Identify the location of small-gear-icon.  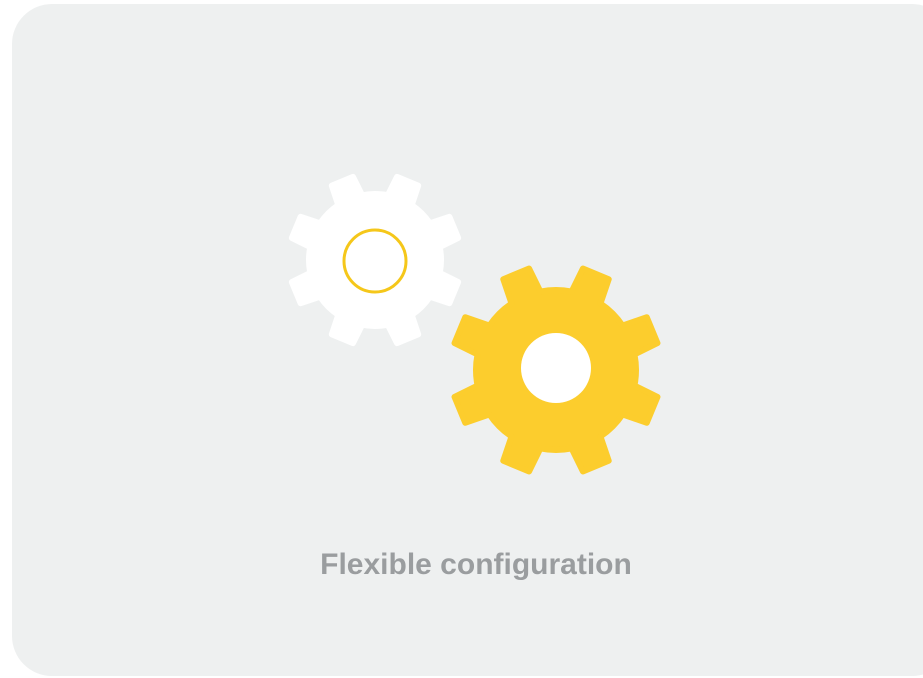
(375, 260).